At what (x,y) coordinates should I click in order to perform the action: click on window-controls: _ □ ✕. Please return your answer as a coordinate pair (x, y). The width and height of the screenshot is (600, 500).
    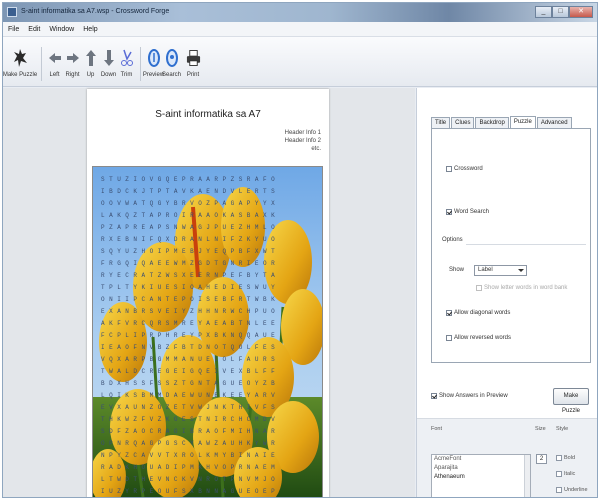
    Looking at the image, I should click on (564, 12).